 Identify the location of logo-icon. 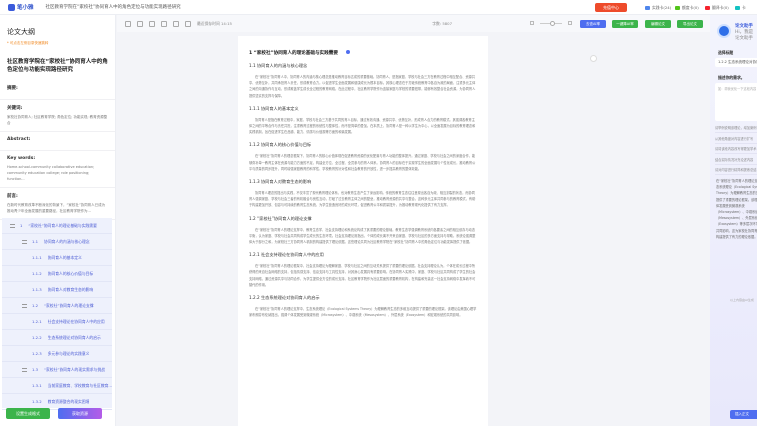
(11, 7).